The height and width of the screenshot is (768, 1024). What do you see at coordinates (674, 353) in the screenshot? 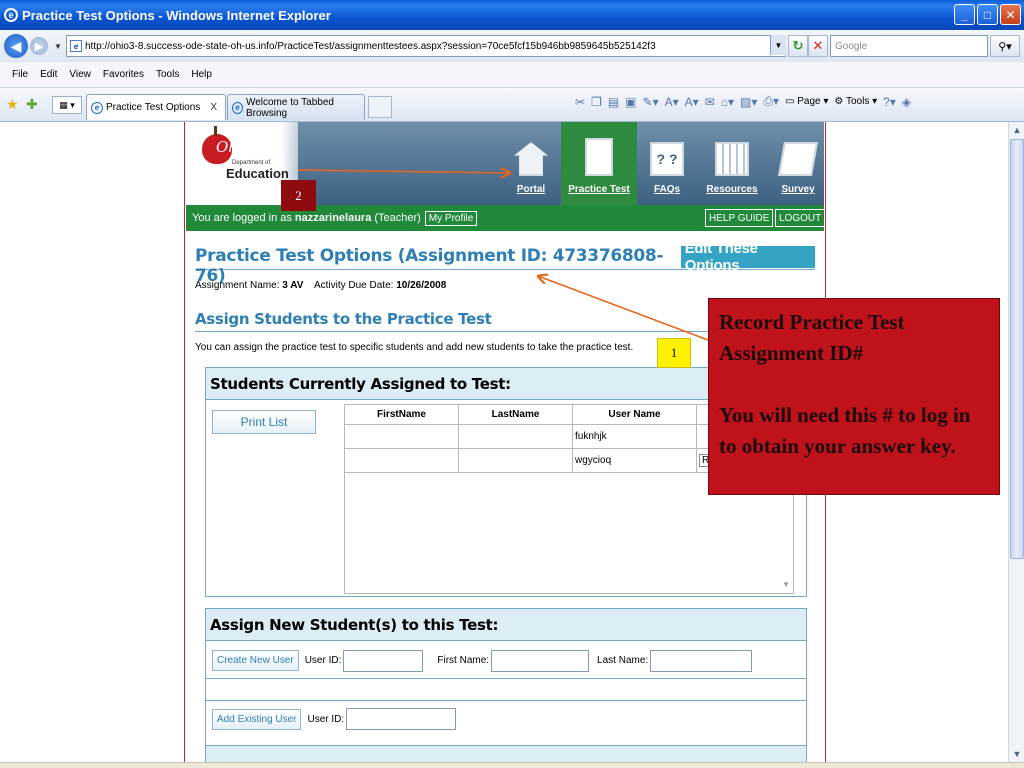
I see `step-badge-1: 1` at bounding box center [674, 353].